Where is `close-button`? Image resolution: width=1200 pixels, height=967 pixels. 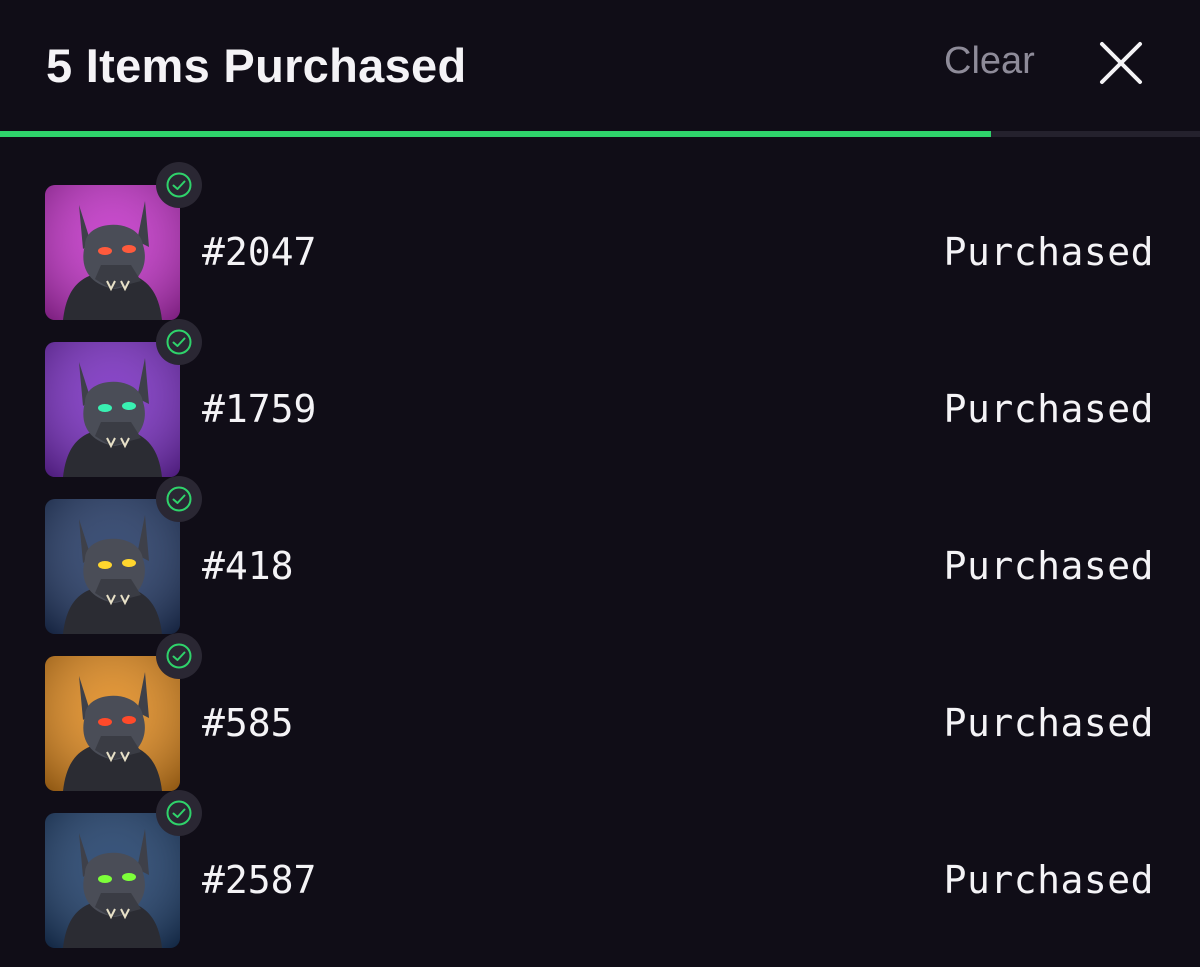 close-button is located at coordinates (1121, 63).